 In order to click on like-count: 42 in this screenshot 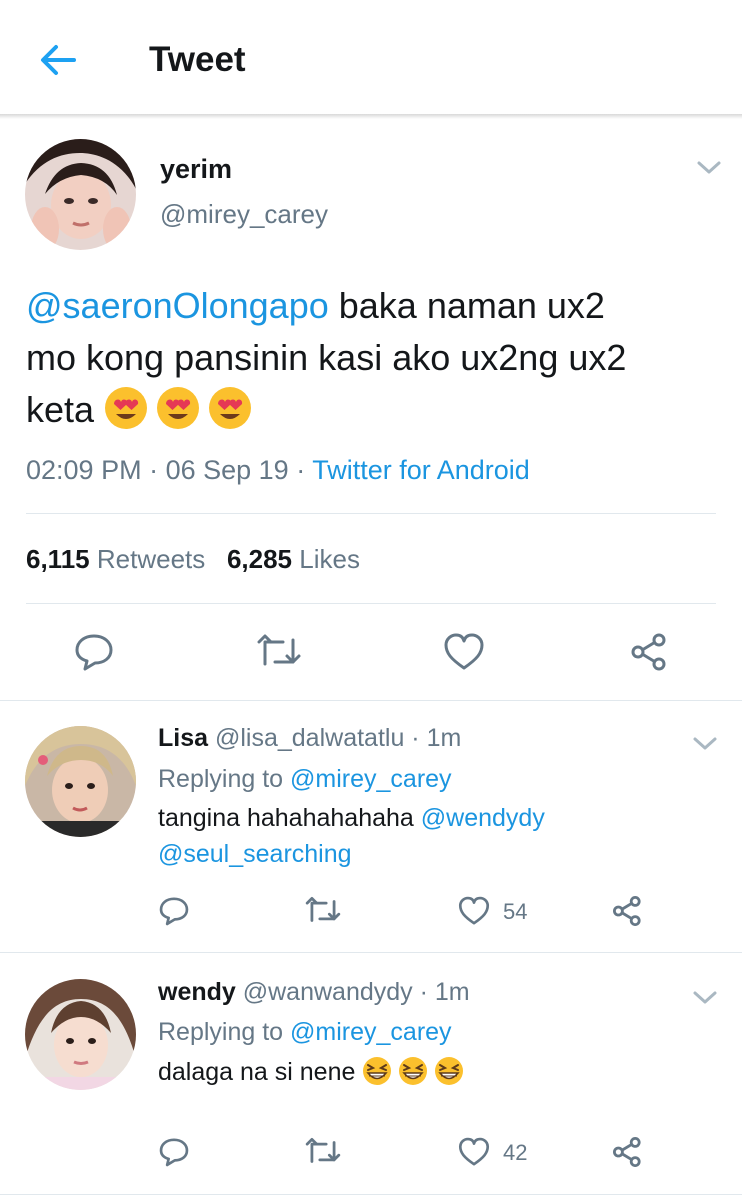, I will do `click(515, 1152)`.